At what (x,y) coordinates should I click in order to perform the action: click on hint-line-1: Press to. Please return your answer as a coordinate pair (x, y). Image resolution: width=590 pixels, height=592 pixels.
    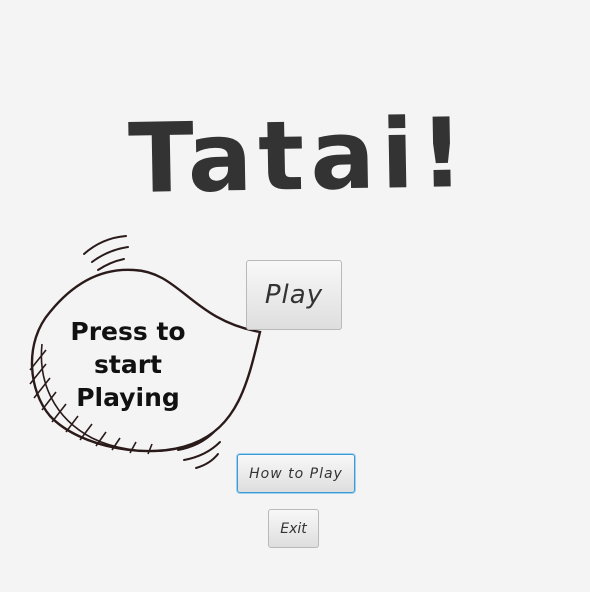
    Looking at the image, I should click on (128, 331).